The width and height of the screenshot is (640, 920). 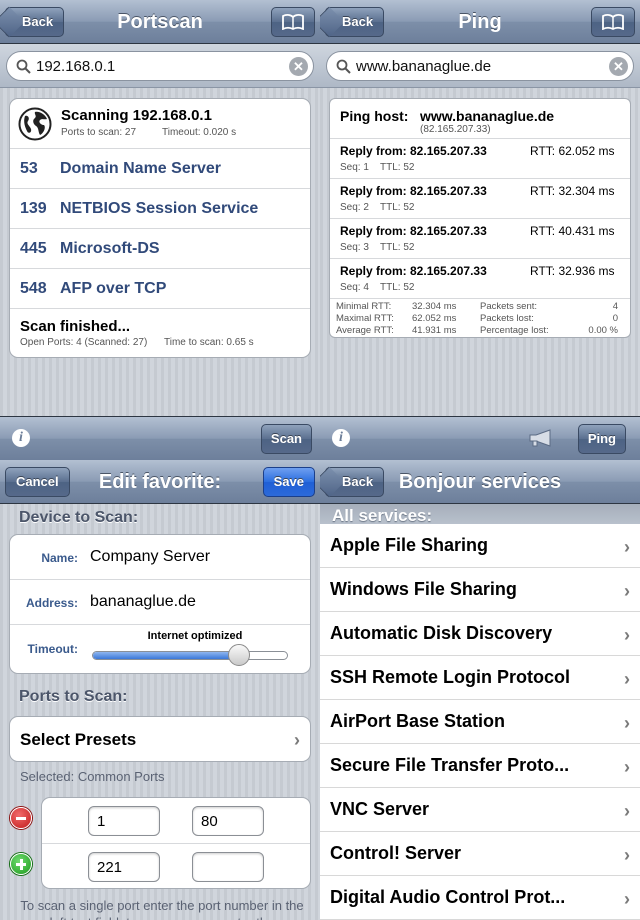 I want to click on service-row: Automatic Disk Discovery ›, so click(x=480, y=634).